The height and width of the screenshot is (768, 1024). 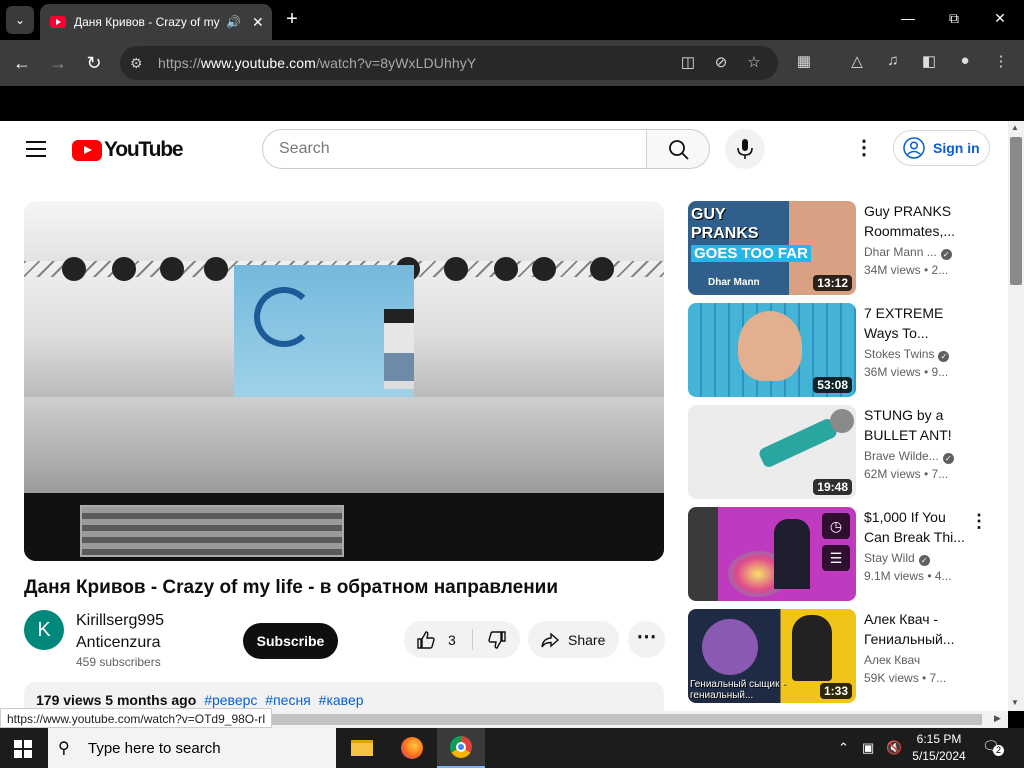 What do you see at coordinates (287, 700) in the screenshot?
I see `hashtag: #песня` at bounding box center [287, 700].